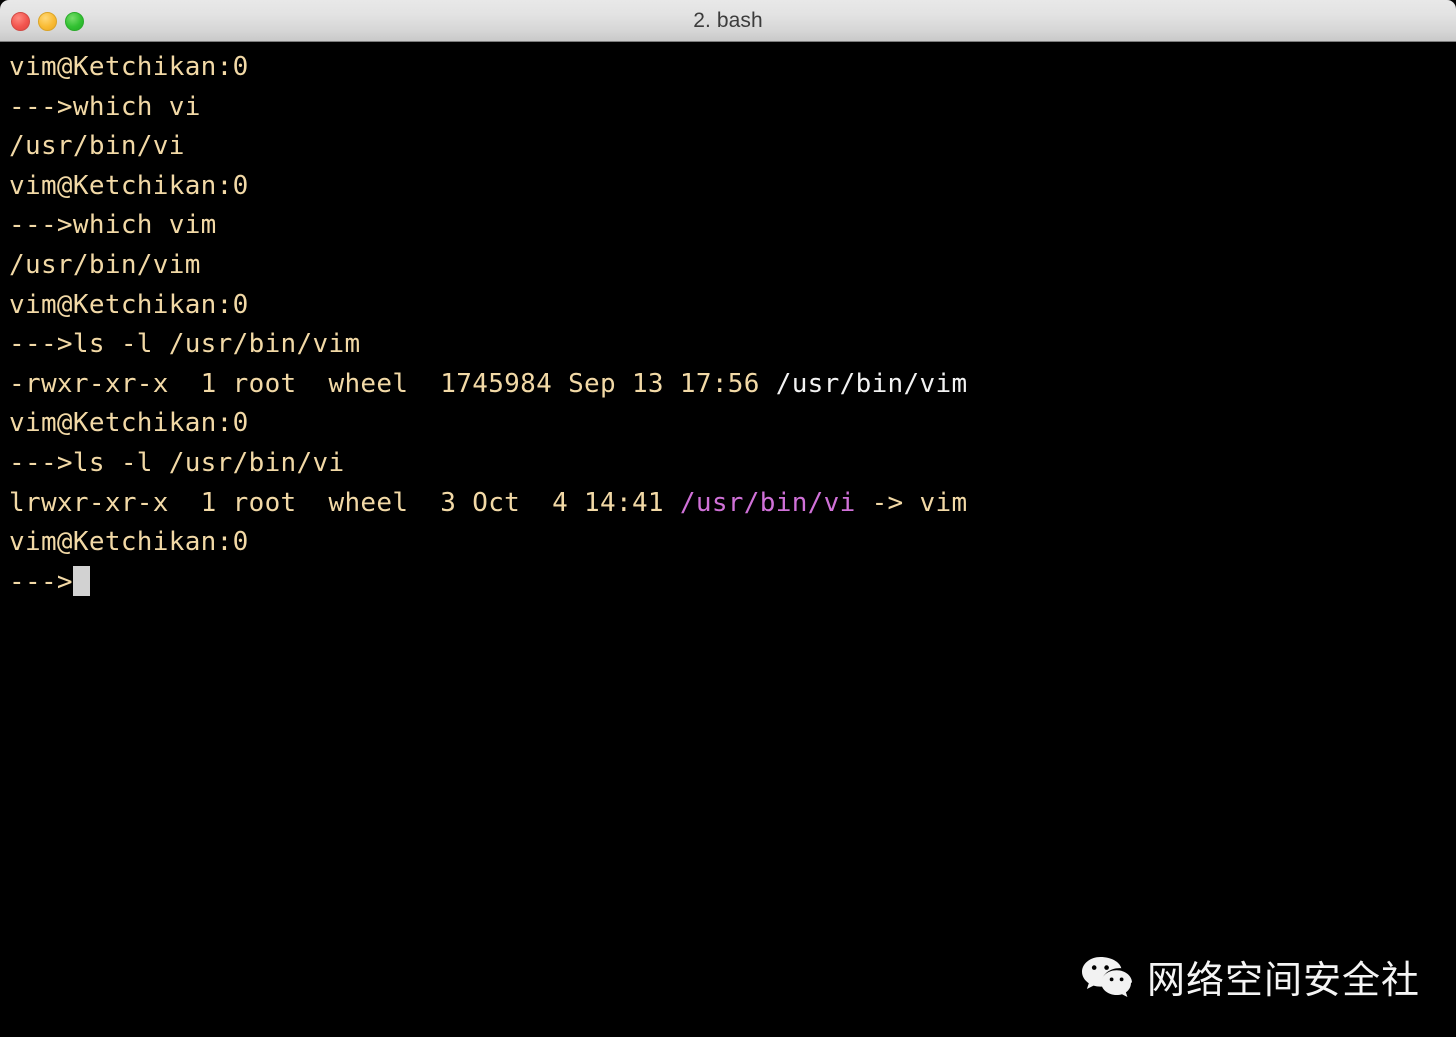 The image size is (1456, 1037). I want to click on wechat-icon, so click(1107, 980).